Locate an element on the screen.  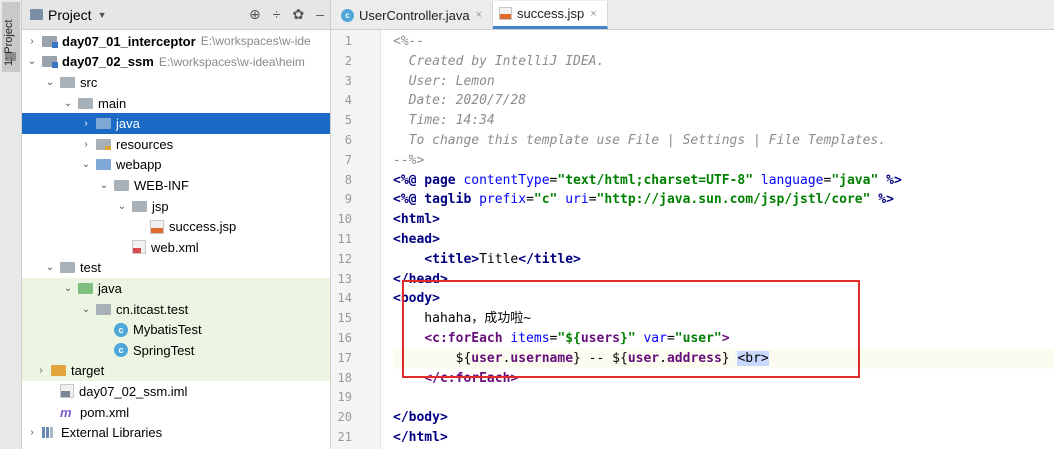
pkg-icon is located at coordinates (103, 309).